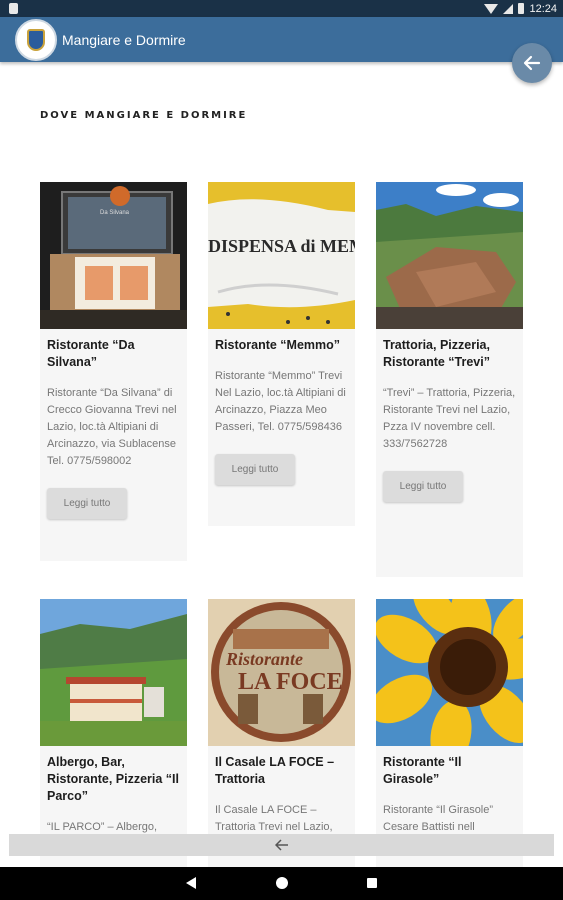  Describe the element at coordinates (281, 8) in the screenshot. I see `status-bar: 12:24` at that location.